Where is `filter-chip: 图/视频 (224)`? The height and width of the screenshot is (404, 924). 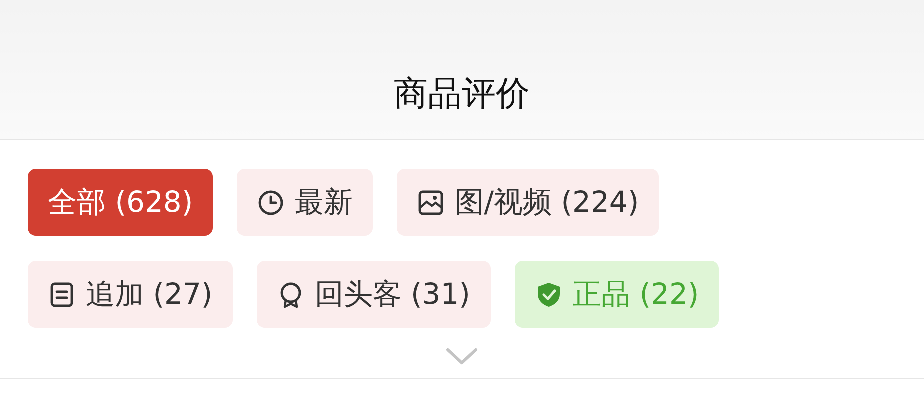 filter-chip: 图/视频 (224) is located at coordinates (528, 202).